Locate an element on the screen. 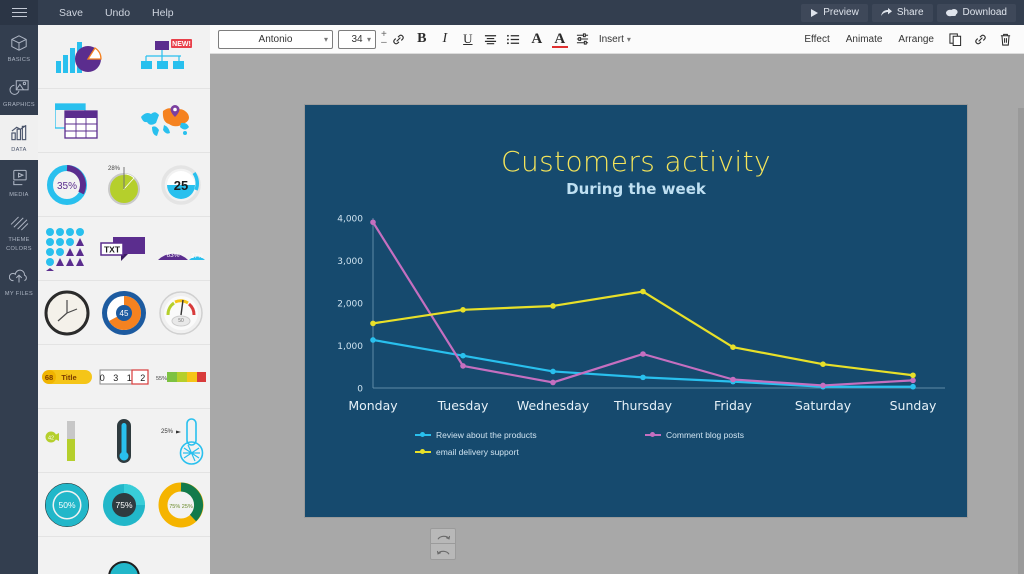  speedometer-thumb: 50 is located at coordinates (181, 313).